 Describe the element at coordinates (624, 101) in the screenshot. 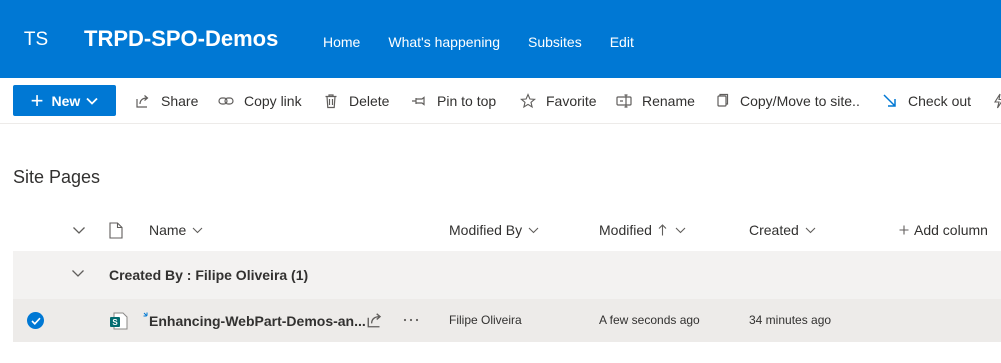

I see `rename-icon` at that location.